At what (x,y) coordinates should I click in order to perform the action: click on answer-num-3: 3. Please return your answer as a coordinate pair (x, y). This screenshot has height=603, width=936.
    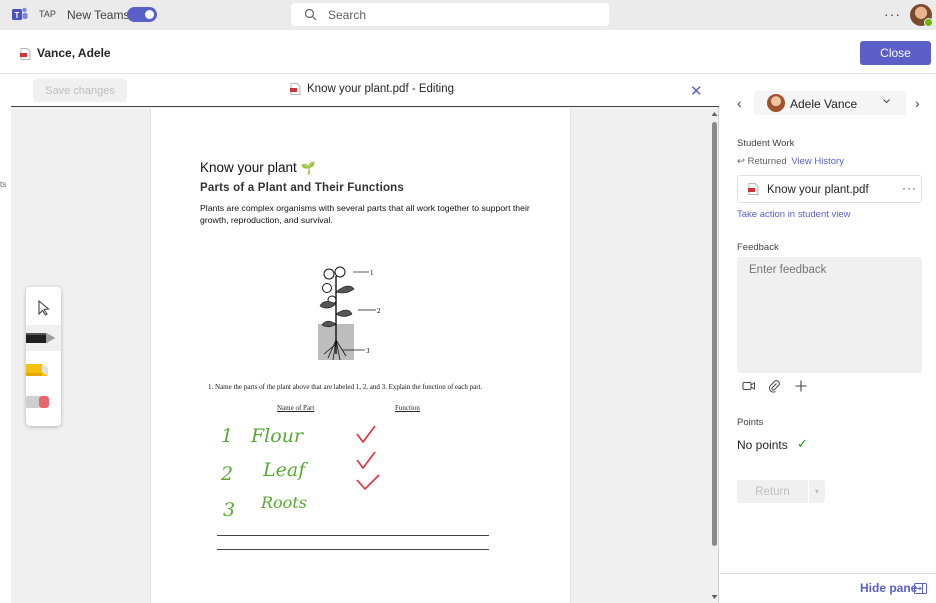
    Looking at the image, I should click on (229, 510).